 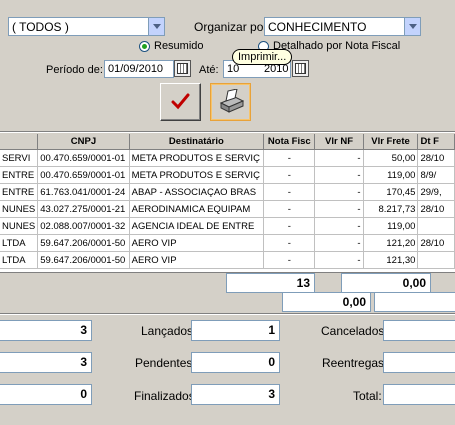 I want to click on print-button, so click(x=230, y=102).